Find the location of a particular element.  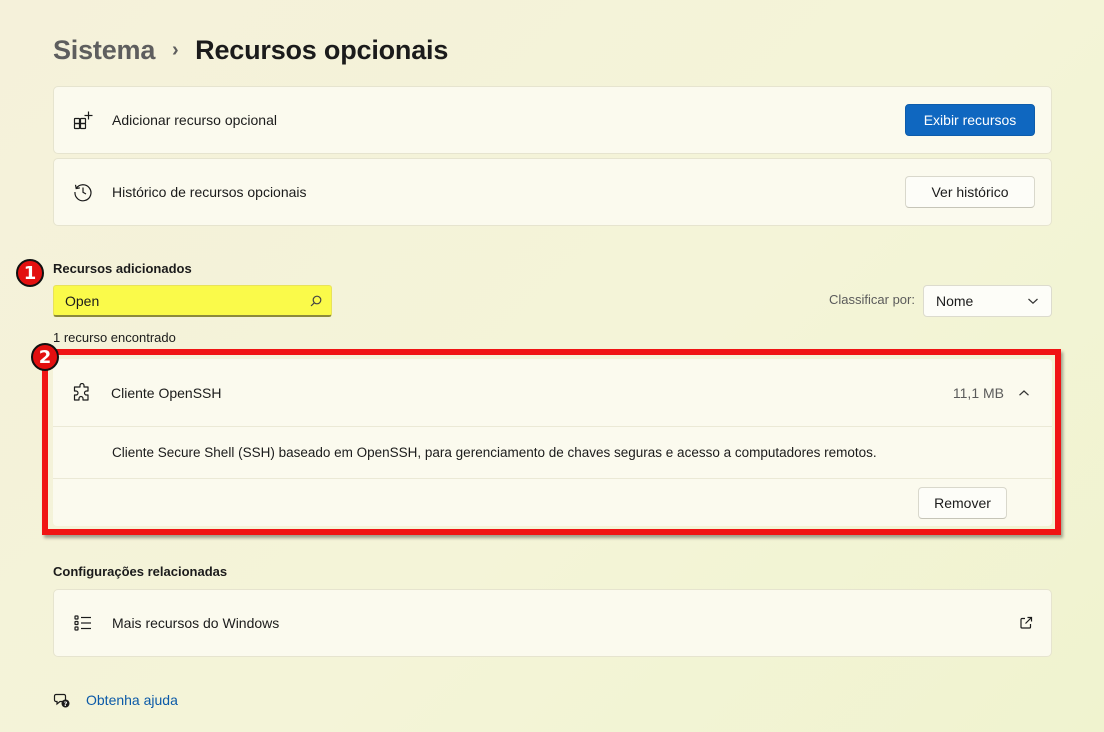

related-settings-title: Configurações relacionadas is located at coordinates (140, 571).